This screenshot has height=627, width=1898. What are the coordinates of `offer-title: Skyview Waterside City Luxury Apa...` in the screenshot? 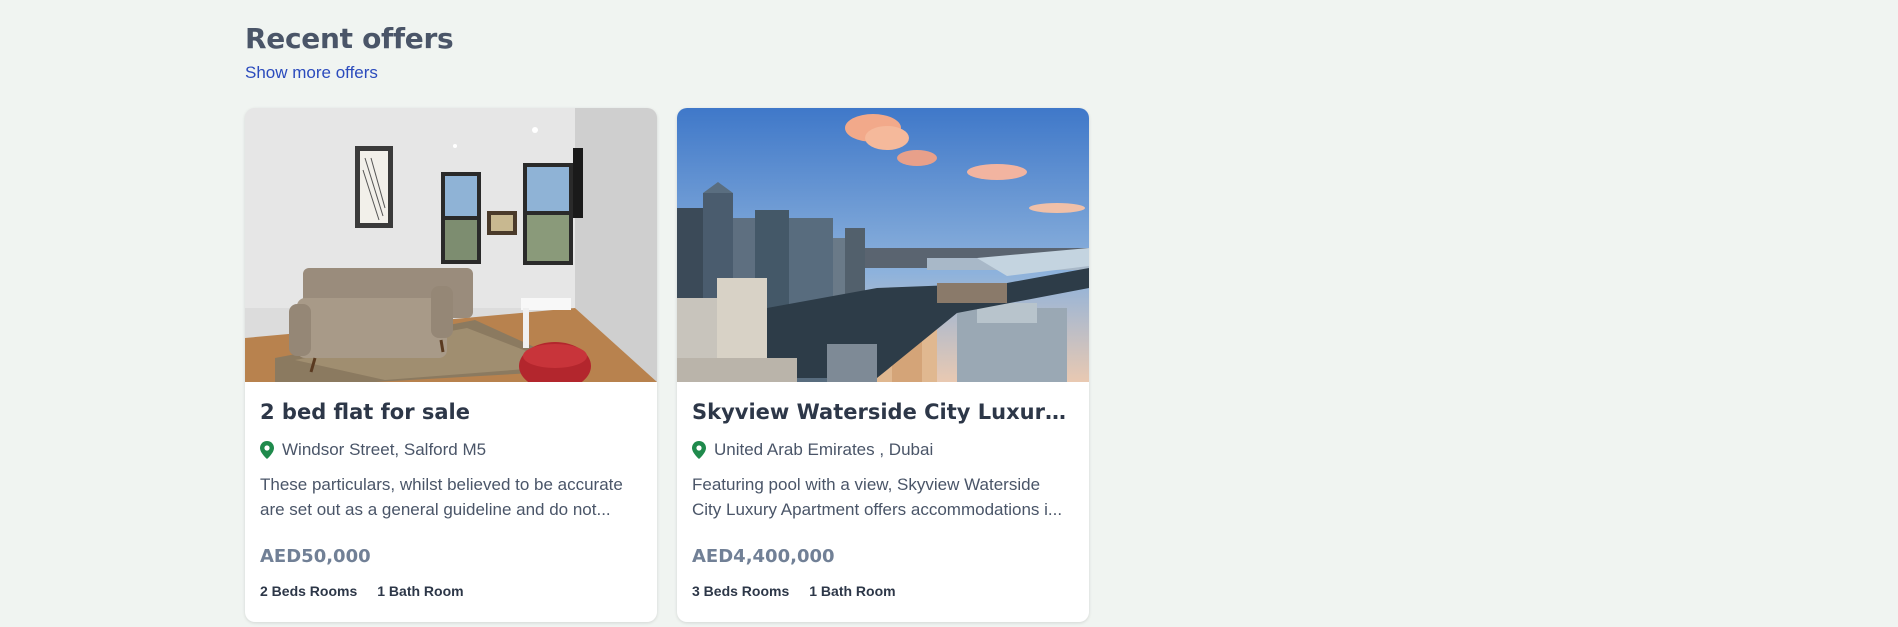 It's located at (883, 412).